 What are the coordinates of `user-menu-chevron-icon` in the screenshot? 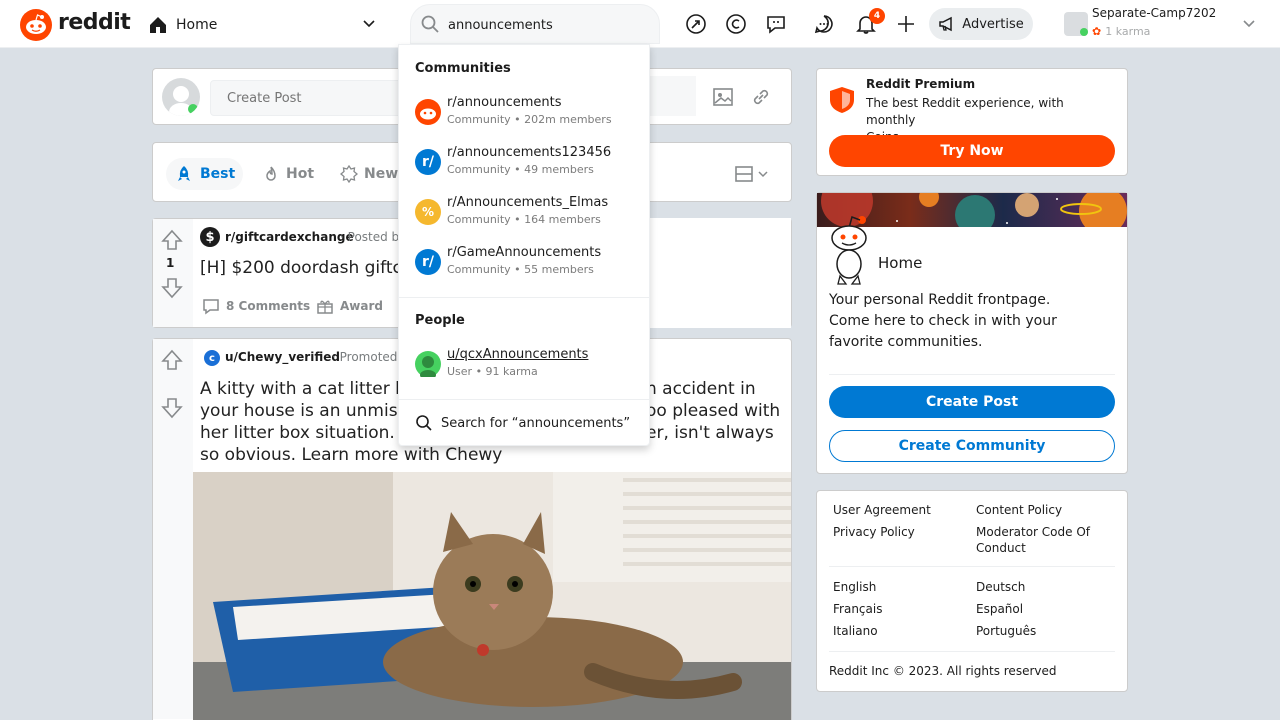 It's located at (1249, 23).